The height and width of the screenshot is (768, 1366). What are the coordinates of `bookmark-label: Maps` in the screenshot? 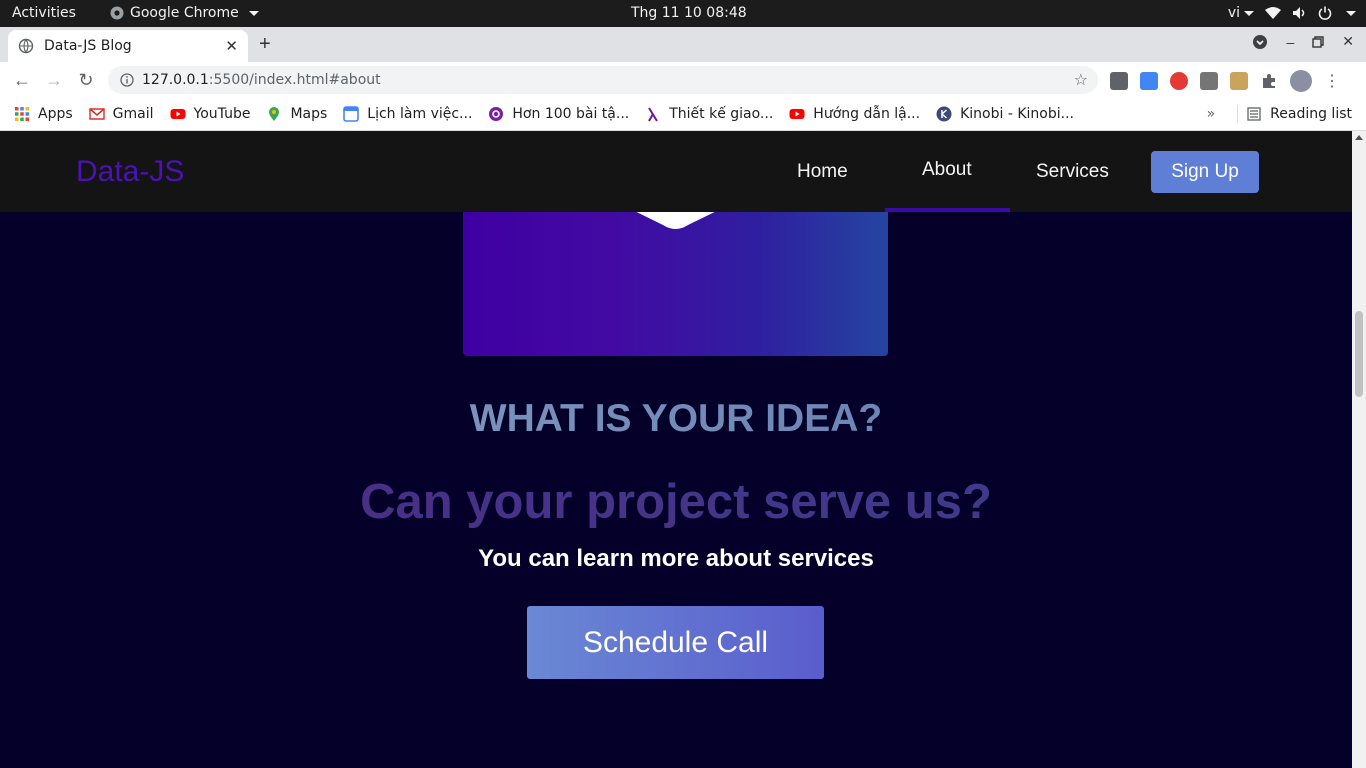 It's located at (309, 114).